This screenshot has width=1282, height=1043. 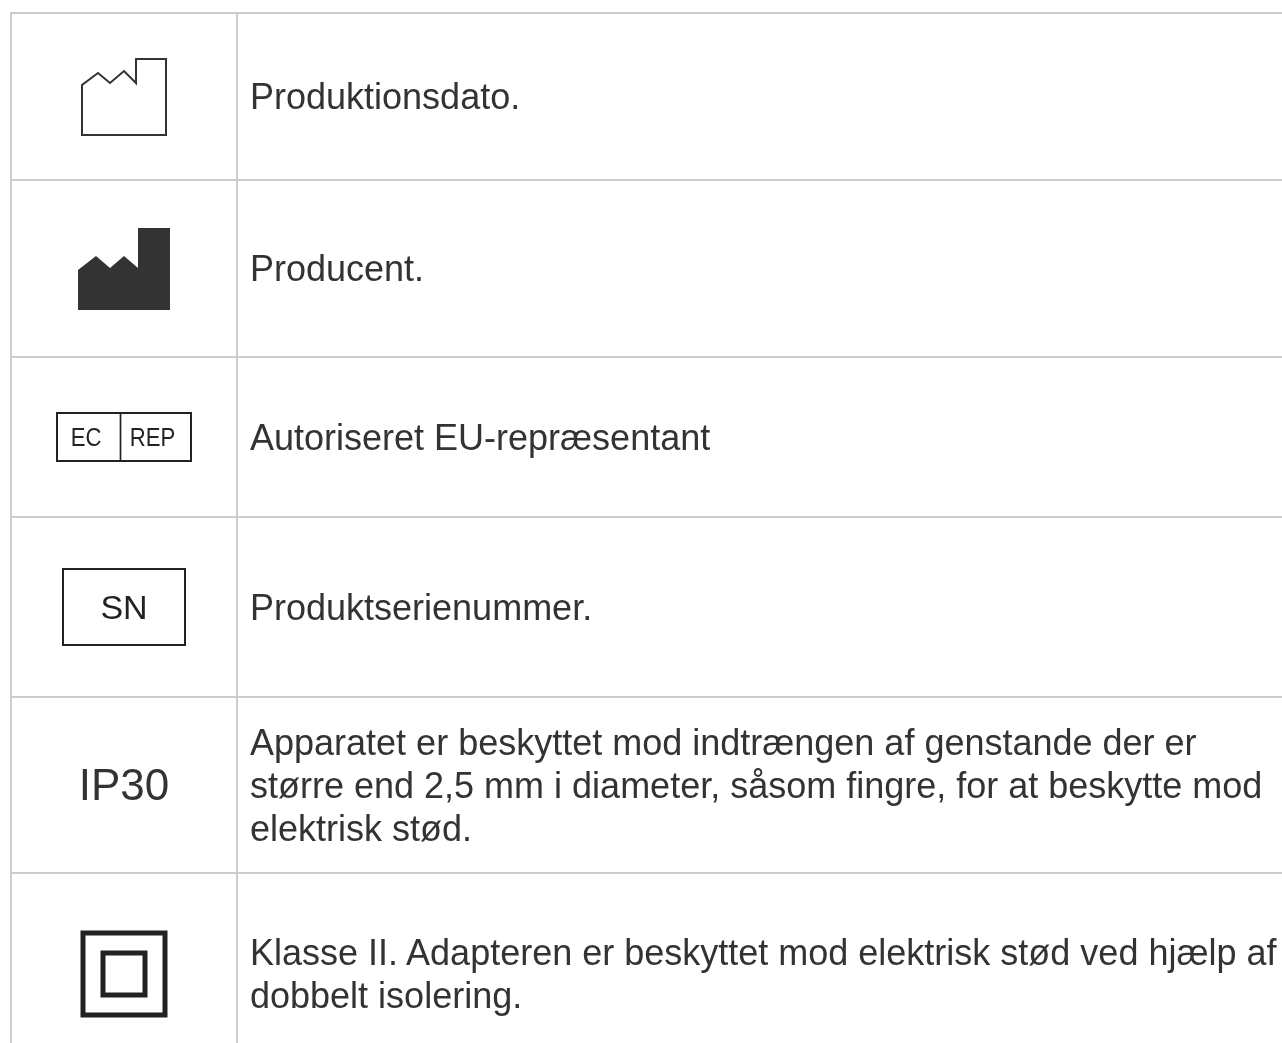 I want to click on symbol-description: Produktionsdato., so click(x=385, y=96).